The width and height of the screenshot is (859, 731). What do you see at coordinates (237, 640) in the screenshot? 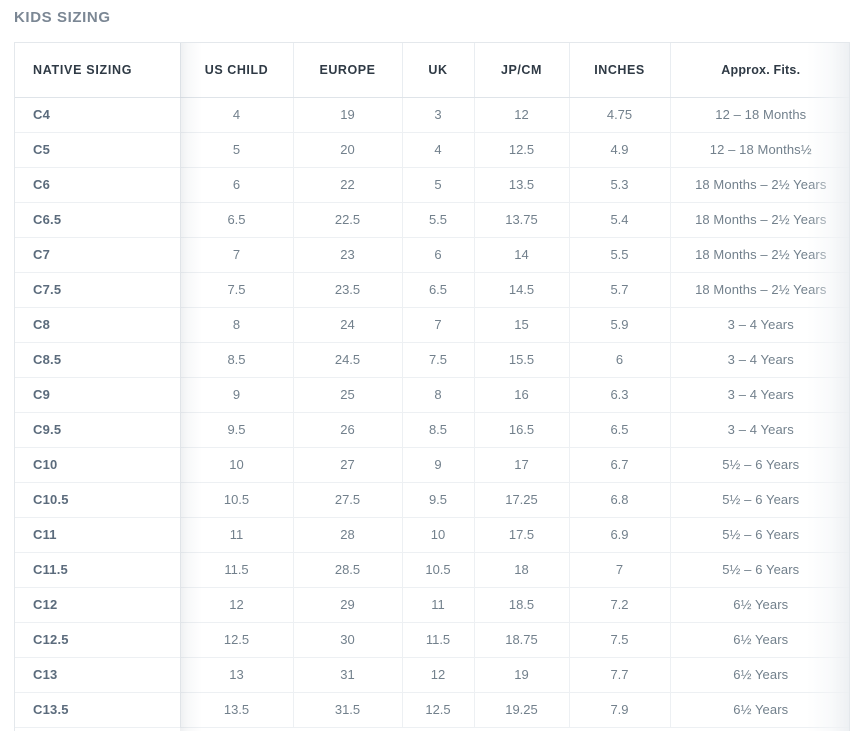
I see `cell-uschild: 12.5` at bounding box center [237, 640].